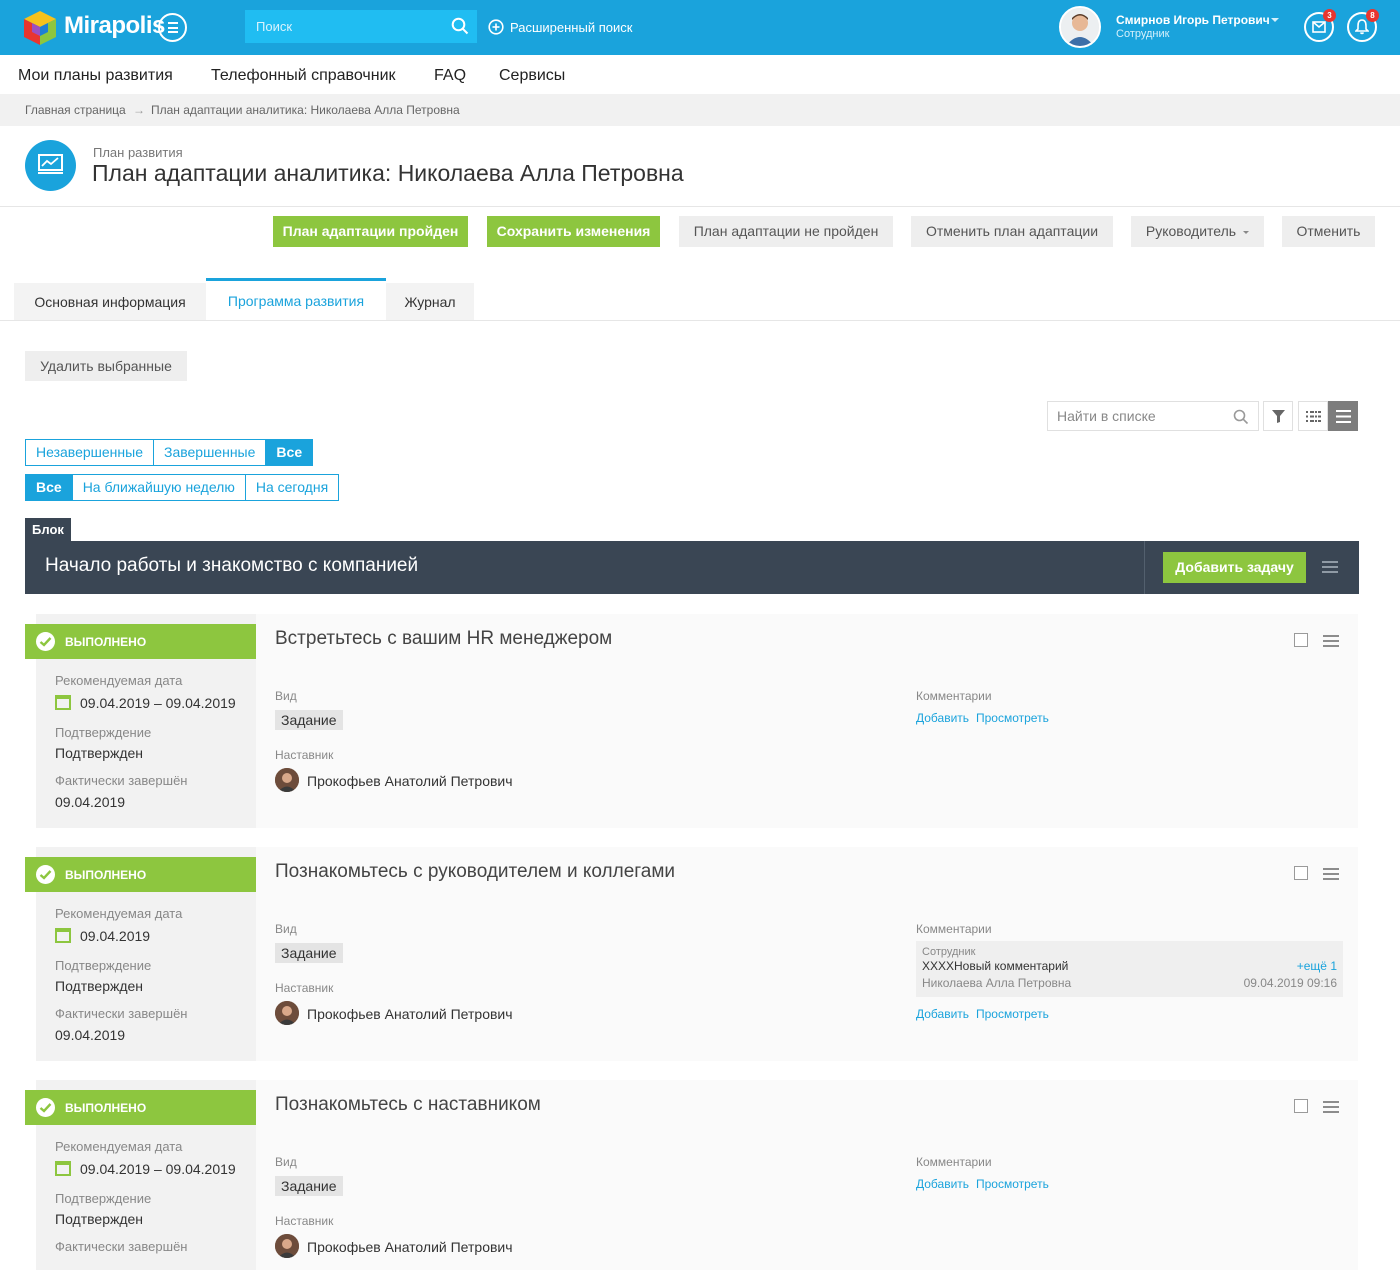 The width and height of the screenshot is (1400, 1270). I want to click on block-menu-icon, so click(1330, 567).